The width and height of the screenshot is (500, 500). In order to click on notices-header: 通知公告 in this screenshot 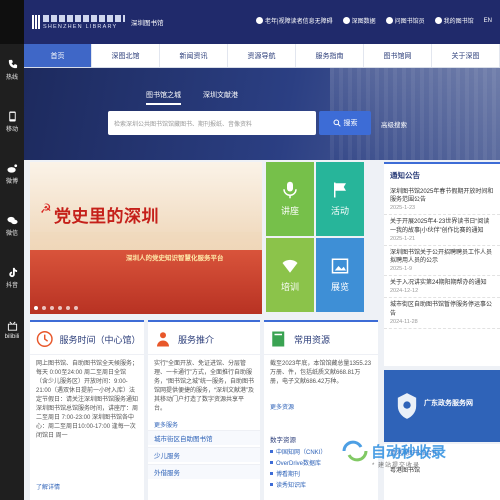, I will do `click(442, 174)`.